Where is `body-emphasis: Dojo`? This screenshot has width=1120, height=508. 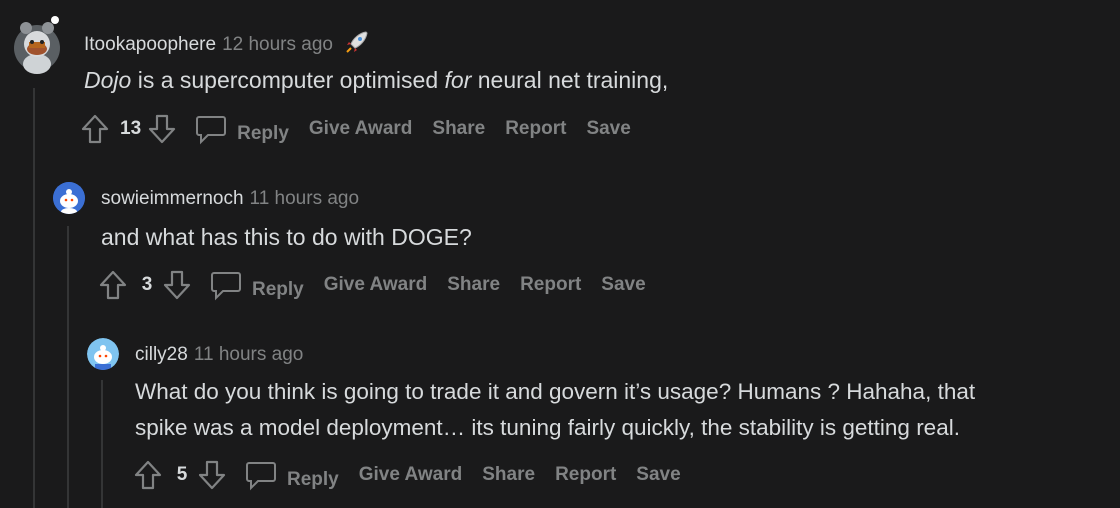 body-emphasis: Dojo is located at coordinates (108, 80).